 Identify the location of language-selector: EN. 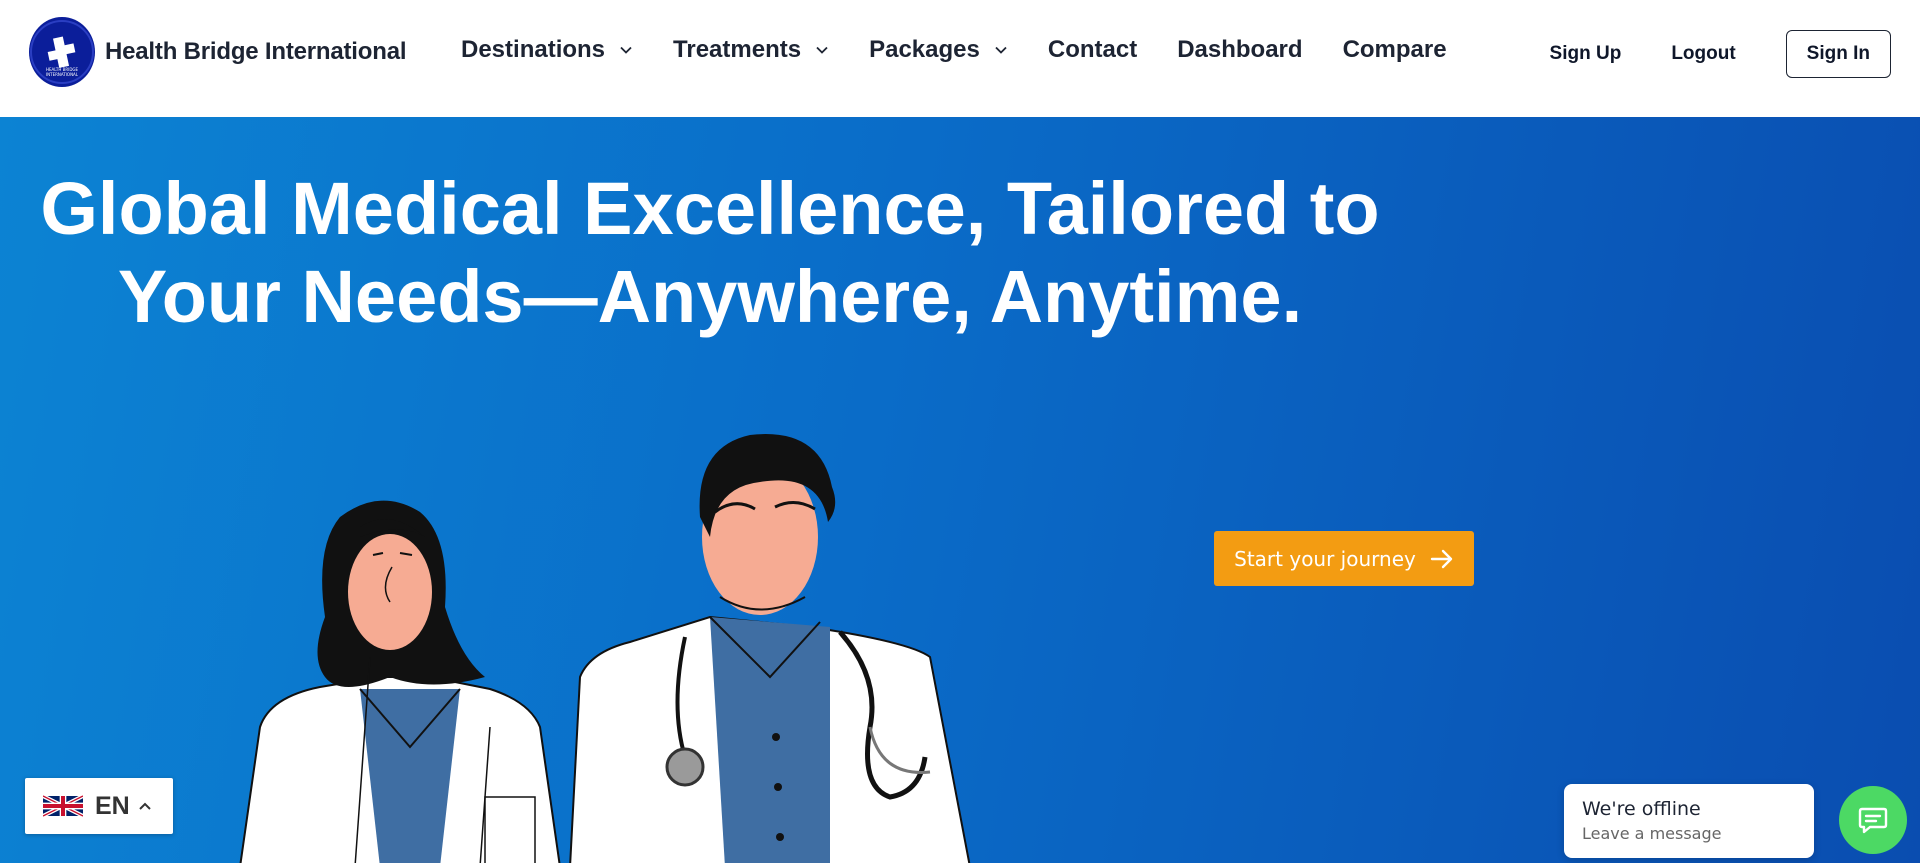
(99, 806).